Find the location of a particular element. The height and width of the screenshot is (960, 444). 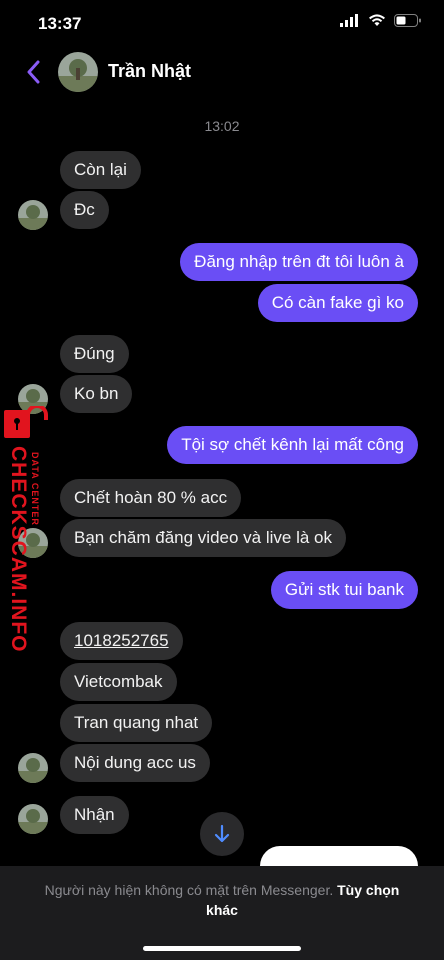

chevron-left-icon is located at coordinates (33, 72).